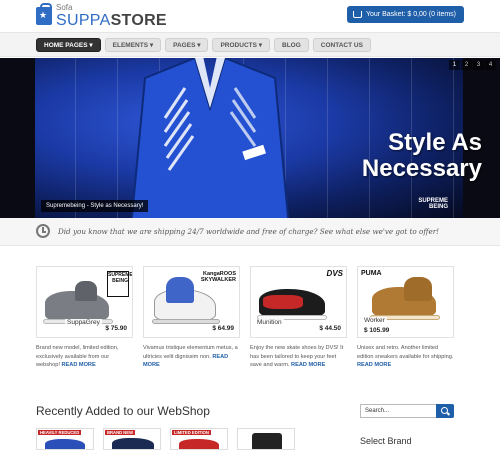 The width and height of the screenshot is (500, 450). I want to click on logo: ★ Sofa SUPPASTORE, so click(101, 16).